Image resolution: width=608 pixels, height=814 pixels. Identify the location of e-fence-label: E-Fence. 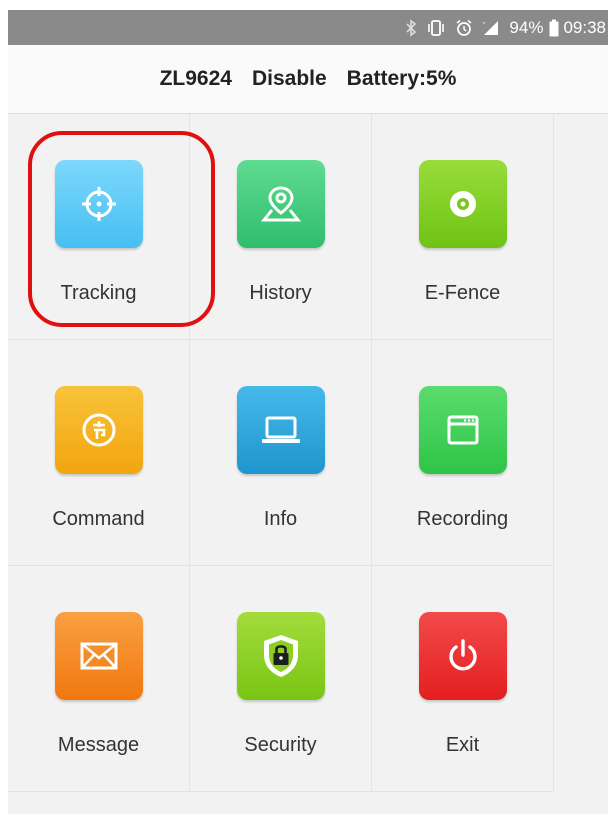
(462, 293).